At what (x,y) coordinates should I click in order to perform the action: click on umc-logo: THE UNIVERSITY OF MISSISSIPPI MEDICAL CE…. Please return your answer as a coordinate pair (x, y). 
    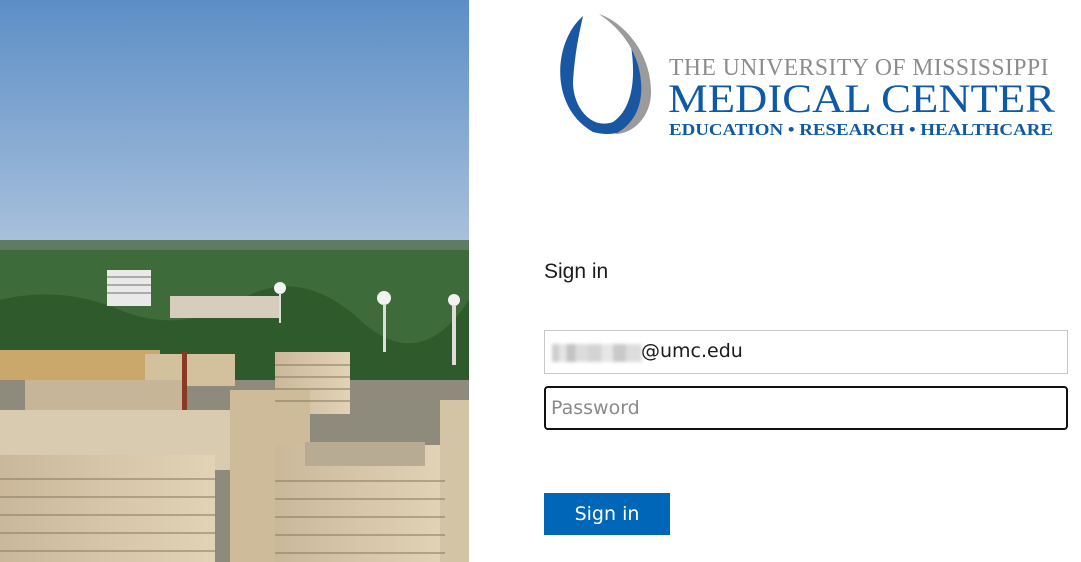
    Looking at the image, I should click on (807, 76).